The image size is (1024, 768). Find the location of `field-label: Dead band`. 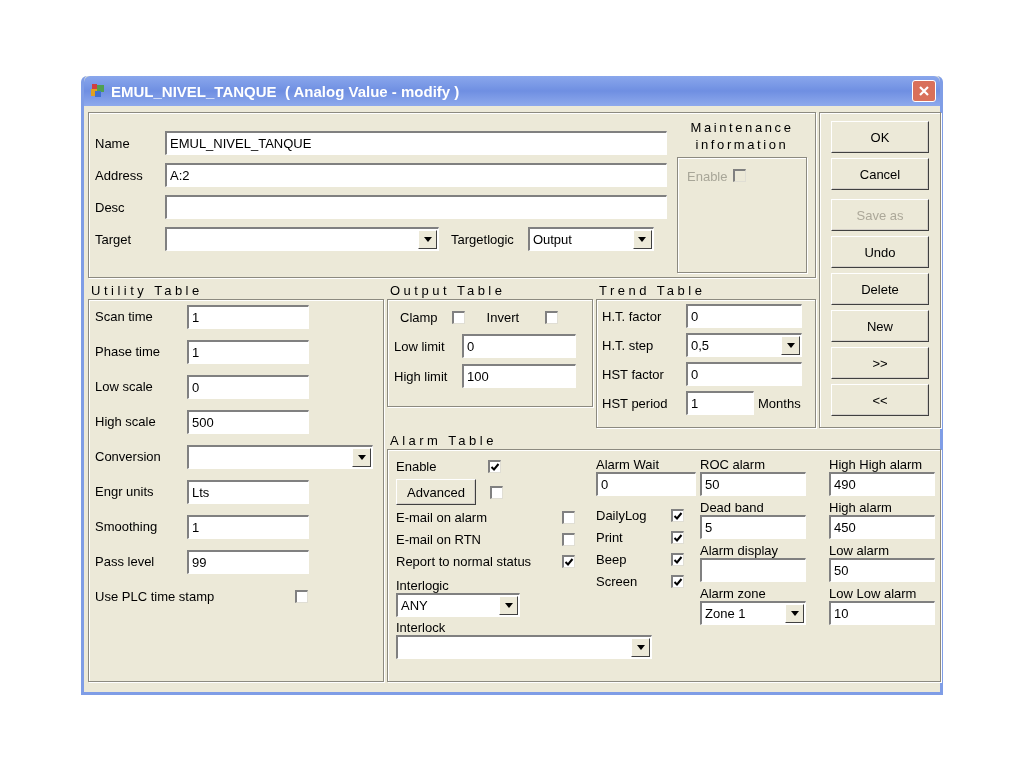

field-label: Dead band is located at coordinates (732, 507).